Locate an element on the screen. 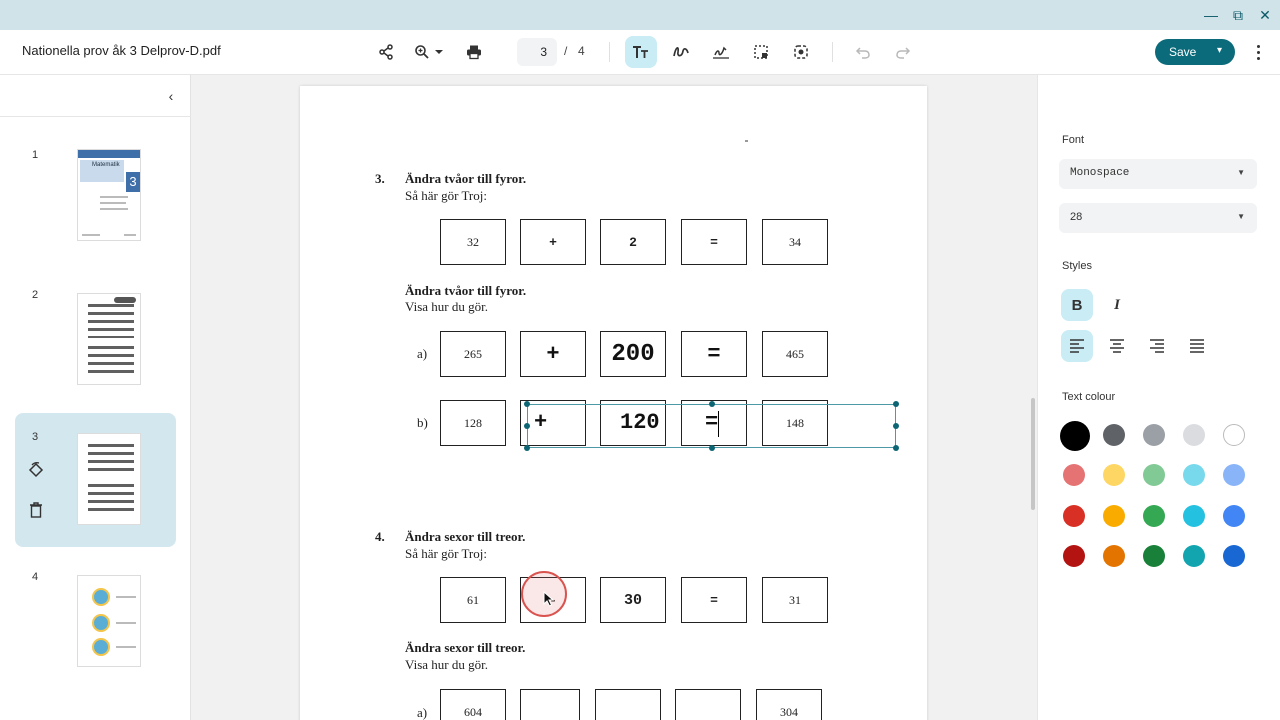 The height and width of the screenshot is (720, 1280). answer-box: 200 is located at coordinates (633, 354).